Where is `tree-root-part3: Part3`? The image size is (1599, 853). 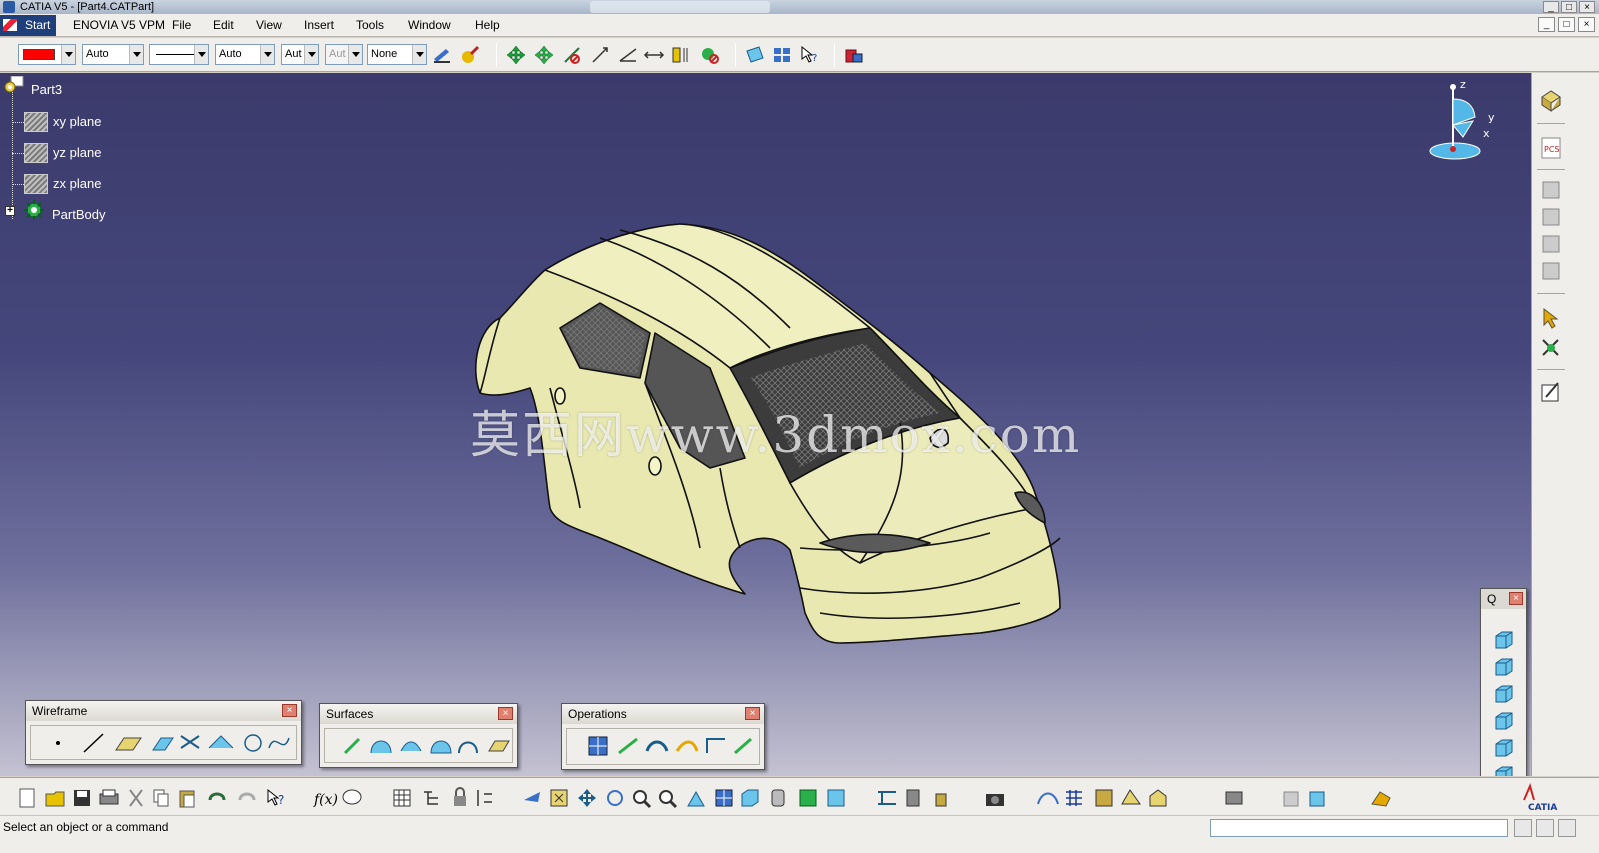 tree-root-part3: Part3 is located at coordinates (46, 89).